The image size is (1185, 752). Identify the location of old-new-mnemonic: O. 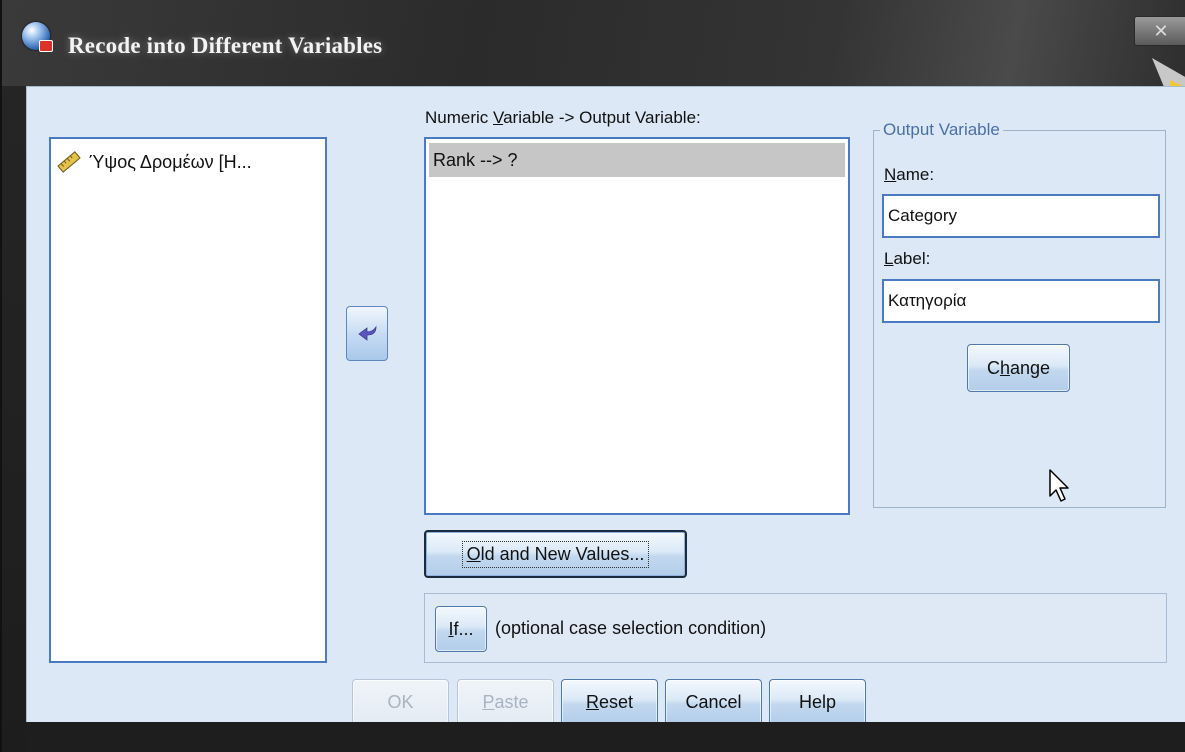
(473, 553).